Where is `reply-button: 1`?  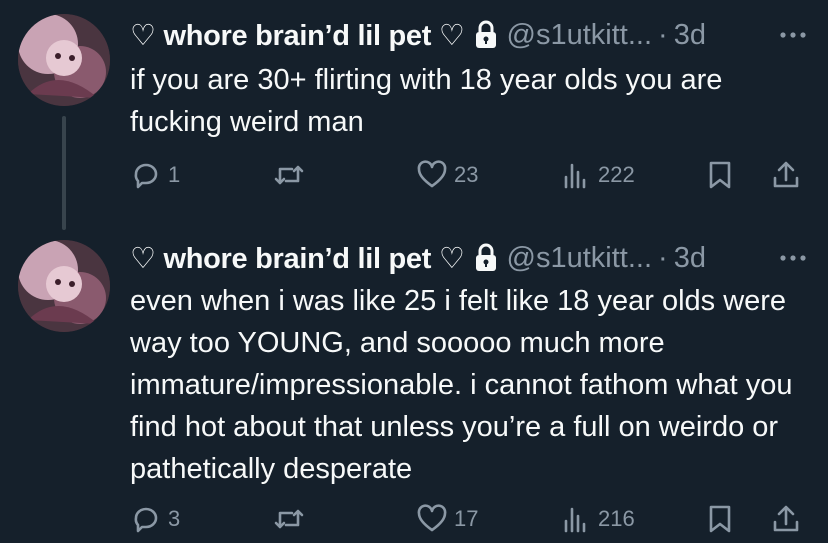 reply-button: 1 is located at coordinates (155, 175).